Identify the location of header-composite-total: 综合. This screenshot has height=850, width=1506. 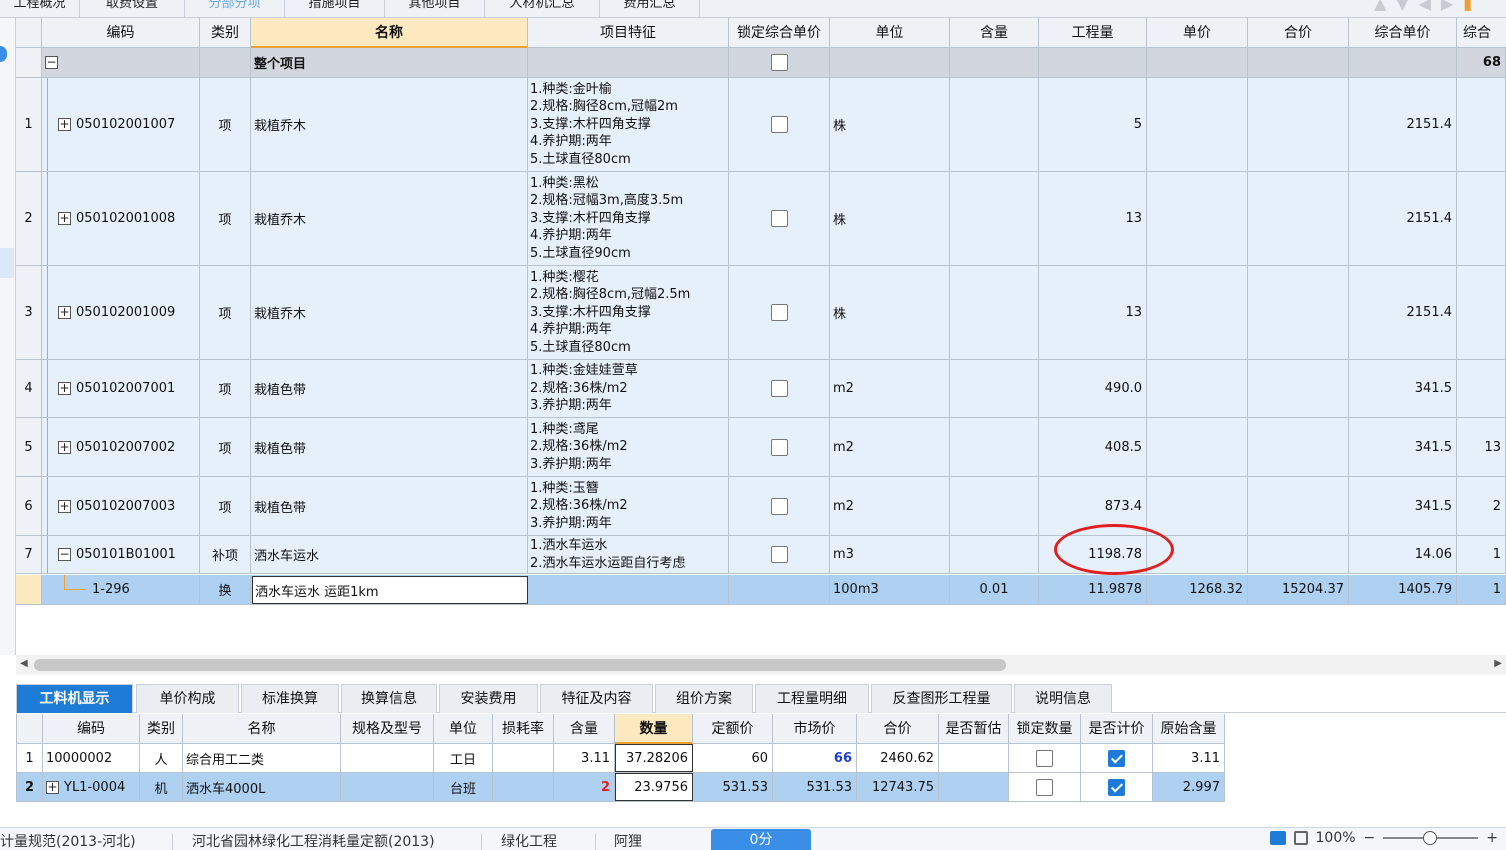
(1481, 33).